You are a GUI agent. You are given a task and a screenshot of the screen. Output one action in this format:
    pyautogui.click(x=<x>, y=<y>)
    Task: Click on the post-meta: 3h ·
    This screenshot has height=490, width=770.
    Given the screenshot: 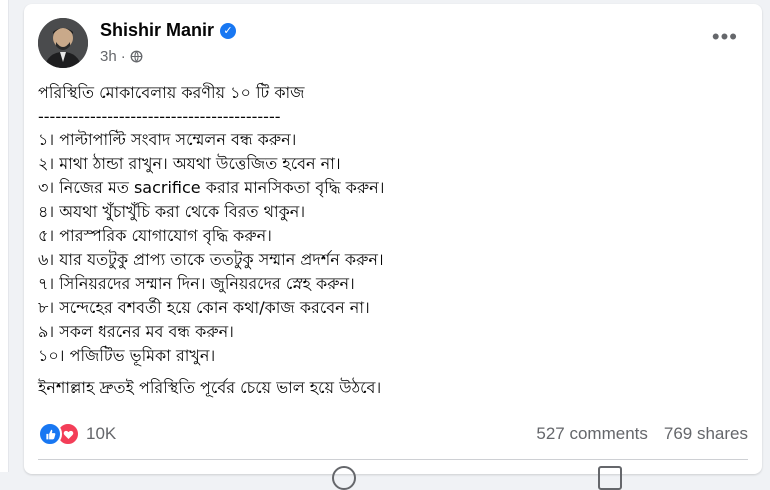 What is the action you would take?
    pyautogui.click(x=121, y=56)
    